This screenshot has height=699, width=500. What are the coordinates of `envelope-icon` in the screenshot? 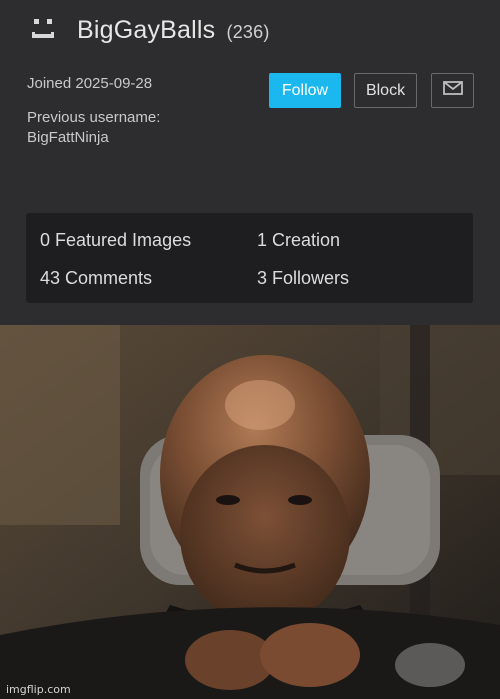 It's located at (452, 90).